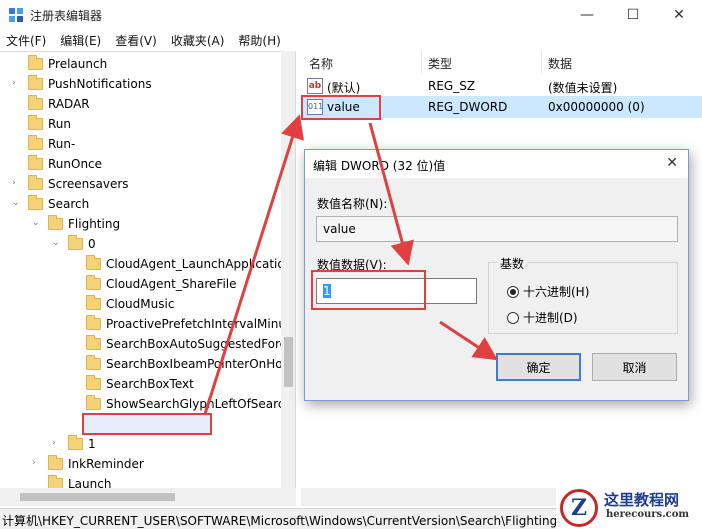  I want to click on tree-node: SearchBoxIbeamPointerOnHo, so click(184, 364).